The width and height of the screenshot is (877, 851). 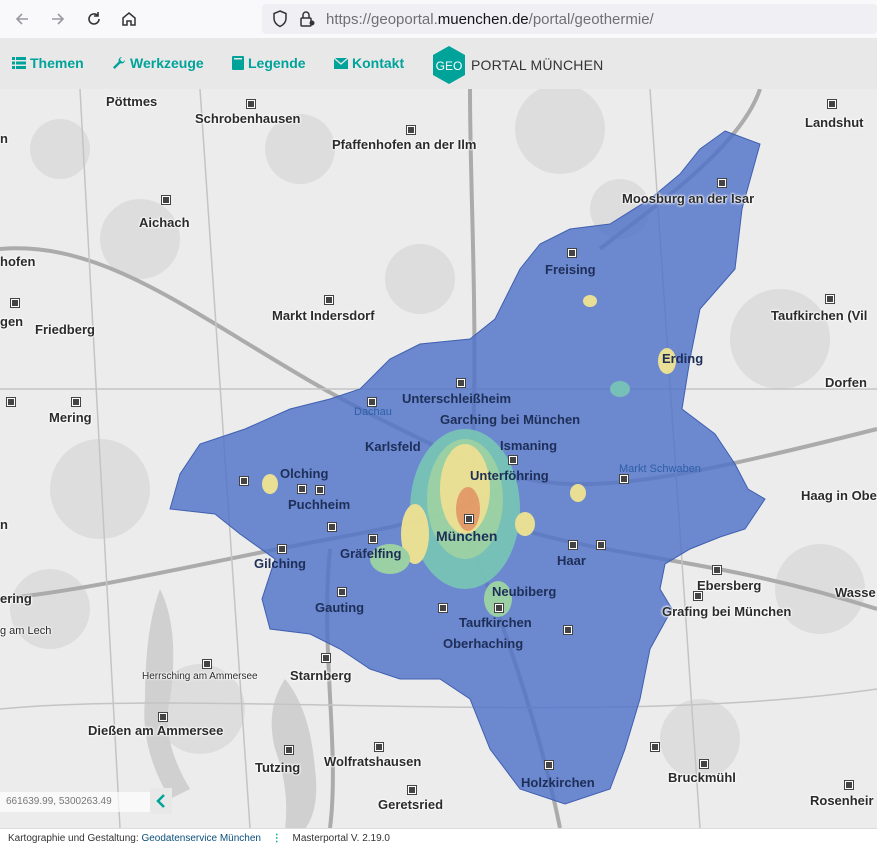 I want to click on place-label: Holzkirchen, so click(x=558, y=782).